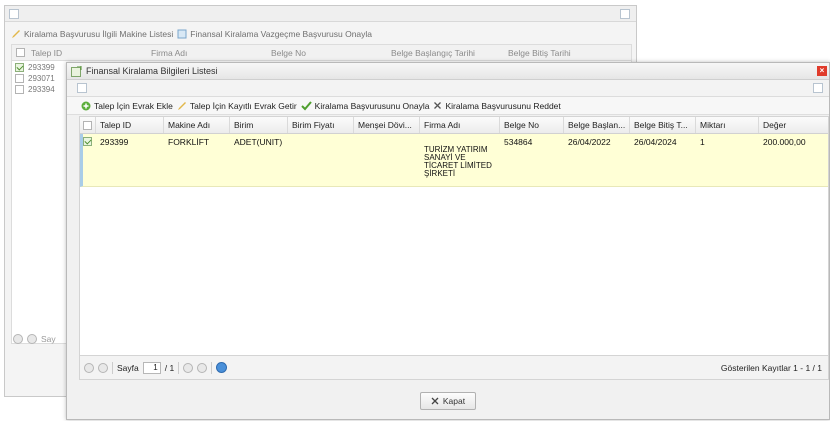 The image size is (830, 421). I want to click on col-makine-adi: Makine Adı, so click(197, 125).